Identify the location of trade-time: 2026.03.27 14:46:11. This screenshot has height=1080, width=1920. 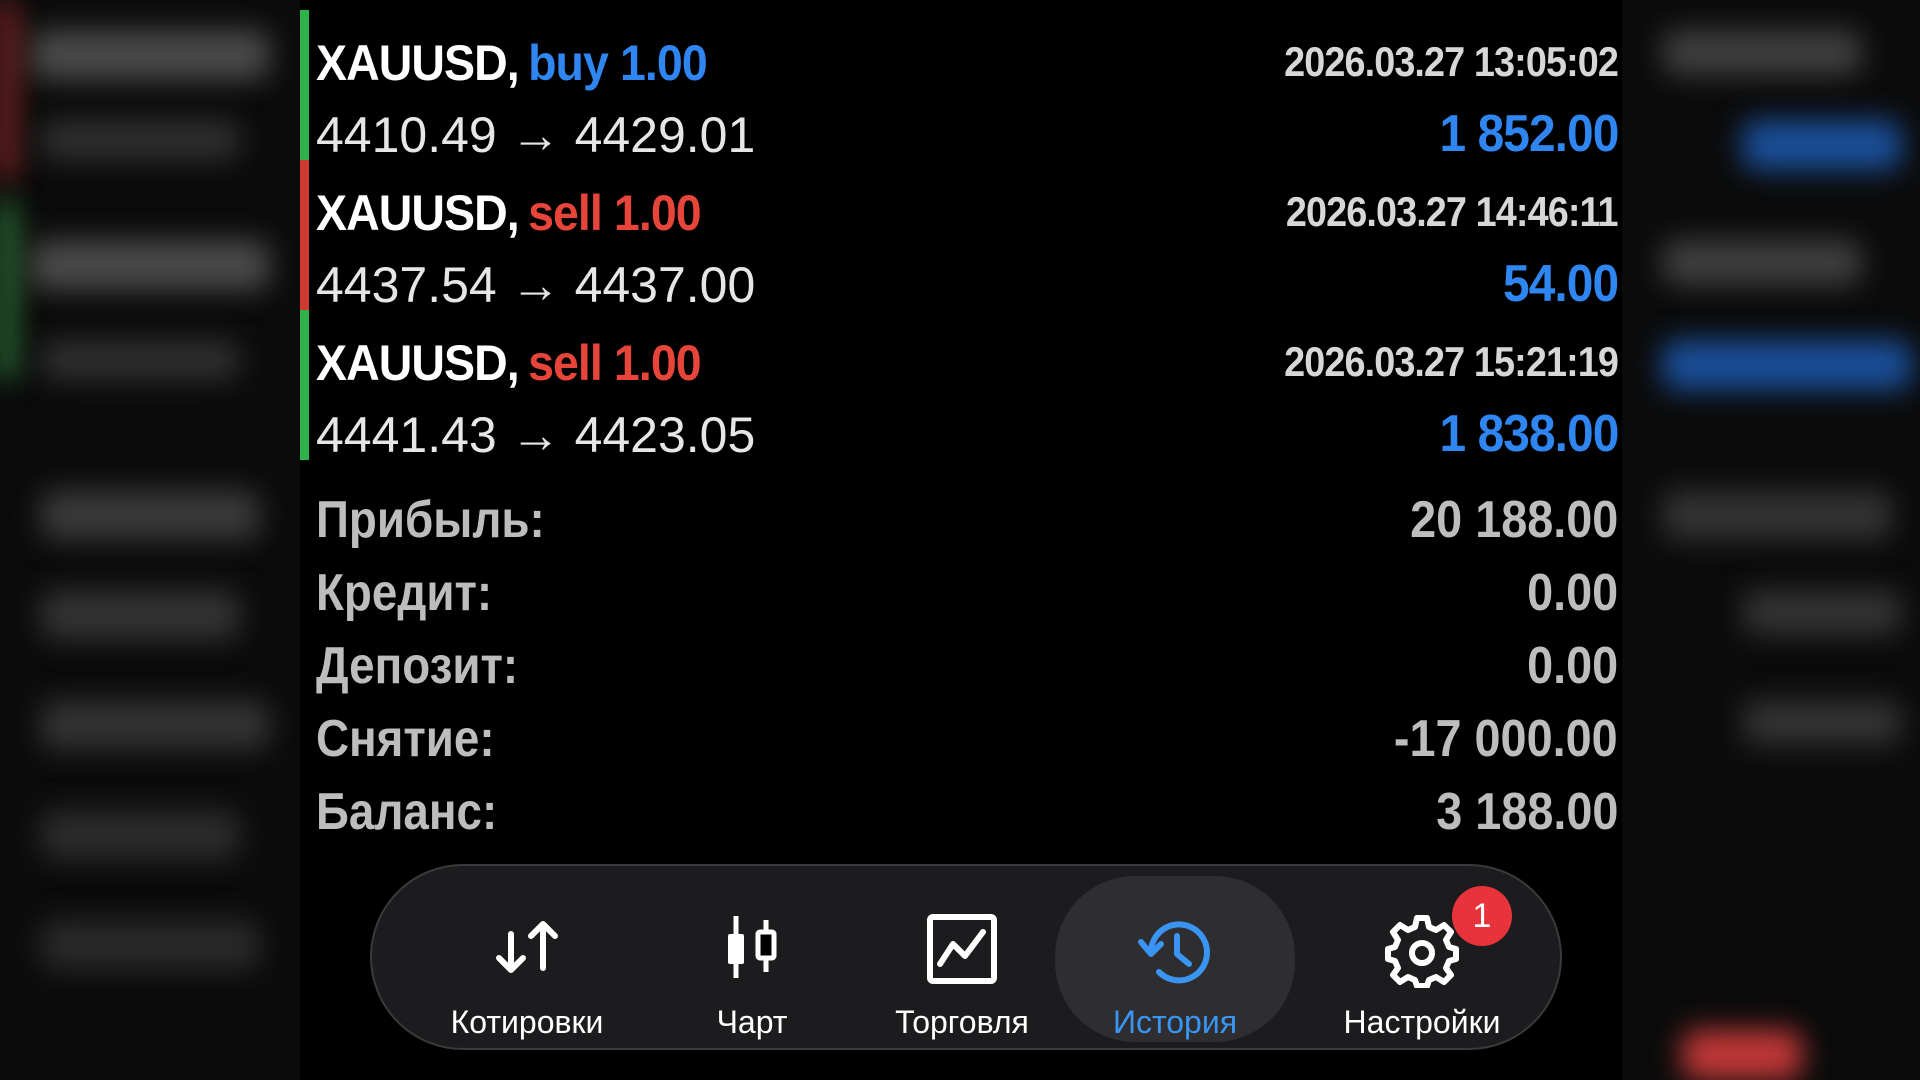
(1452, 211).